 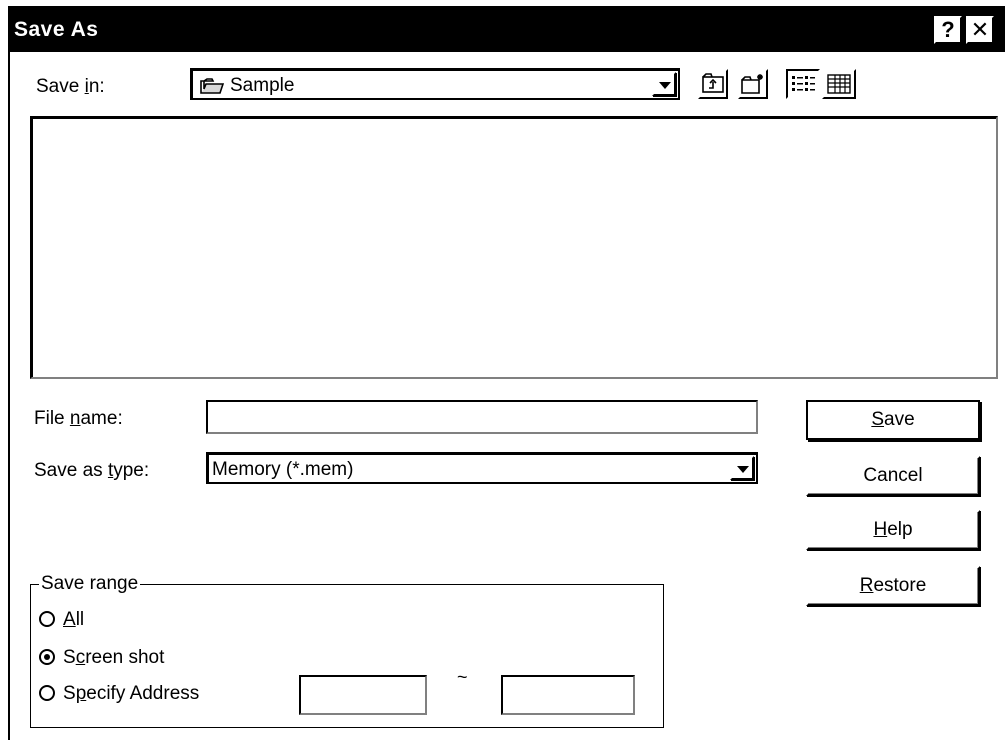 I want to click on save-as-type-value: Memory (*.mem), so click(x=283, y=469).